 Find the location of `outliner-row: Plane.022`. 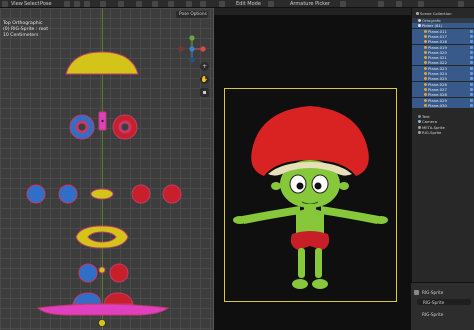

outliner-row: Plane.022 is located at coordinates (443, 63).